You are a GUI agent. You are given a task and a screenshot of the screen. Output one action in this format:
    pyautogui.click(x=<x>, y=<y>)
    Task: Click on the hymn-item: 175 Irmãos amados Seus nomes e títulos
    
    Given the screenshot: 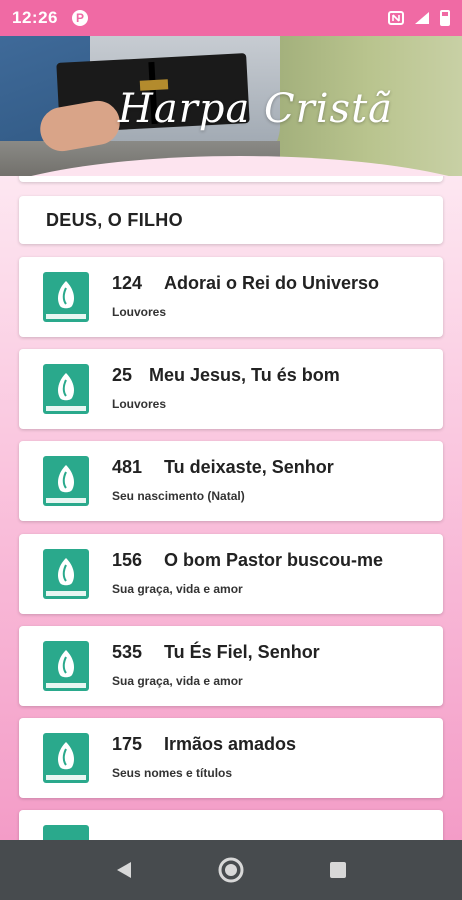 What is the action you would take?
    pyautogui.click(x=231, y=758)
    